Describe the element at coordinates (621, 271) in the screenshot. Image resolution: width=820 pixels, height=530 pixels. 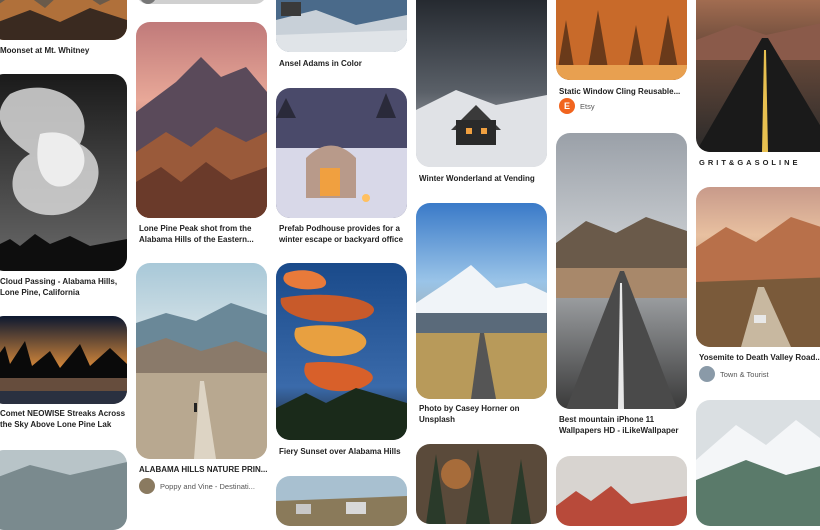
I see `pin-image-iphone` at that location.